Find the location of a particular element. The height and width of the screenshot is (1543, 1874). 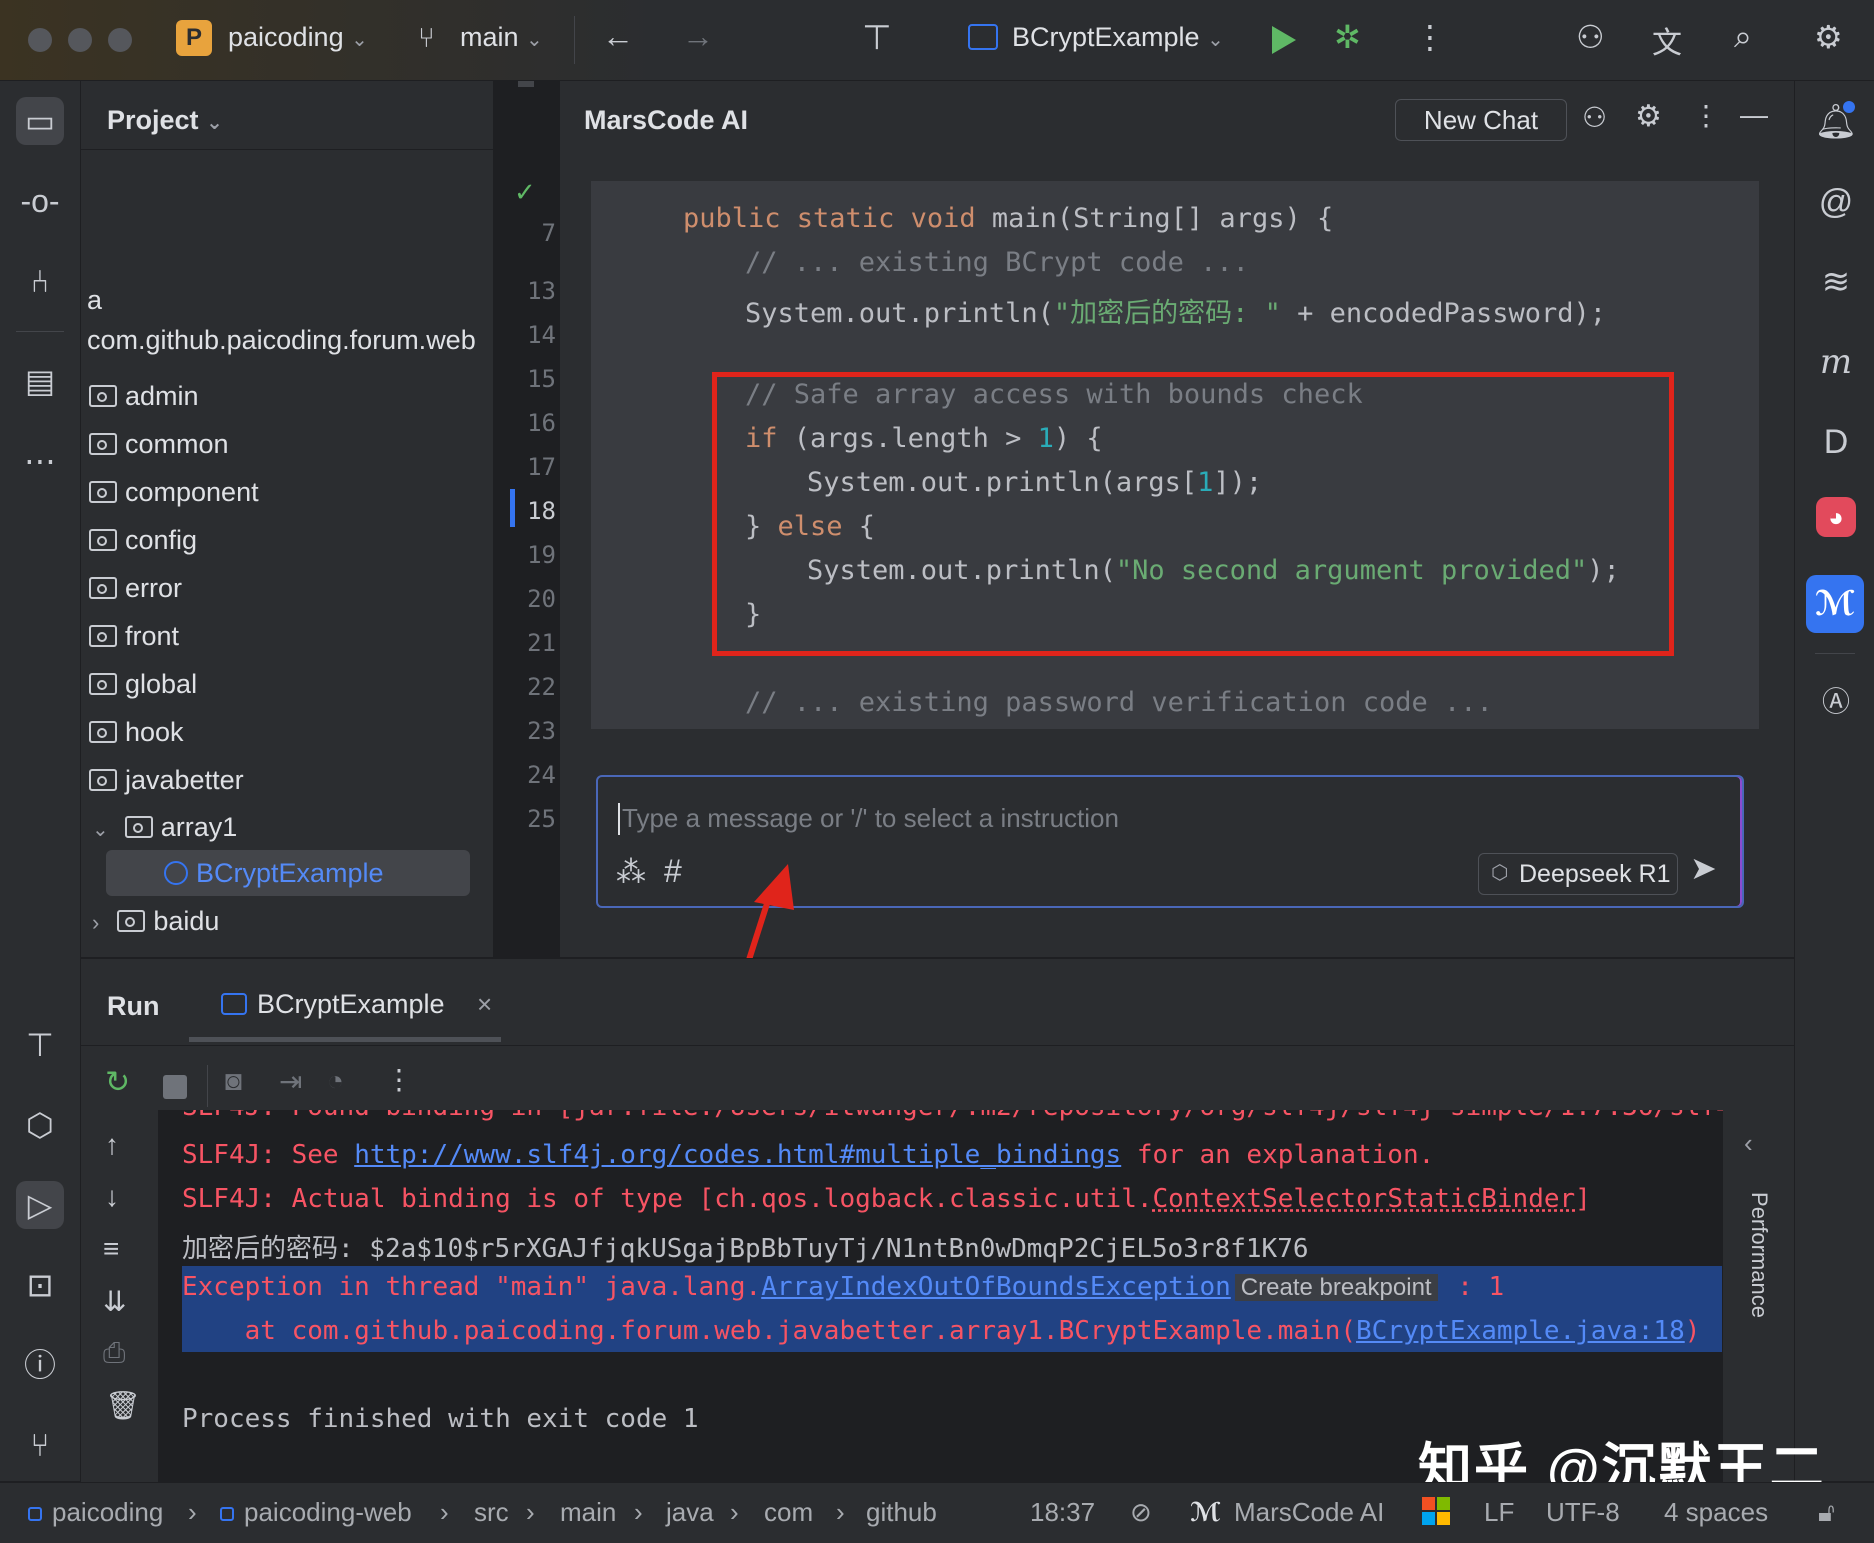

forward-arrow-icon: → is located at coordinates (698, 36).